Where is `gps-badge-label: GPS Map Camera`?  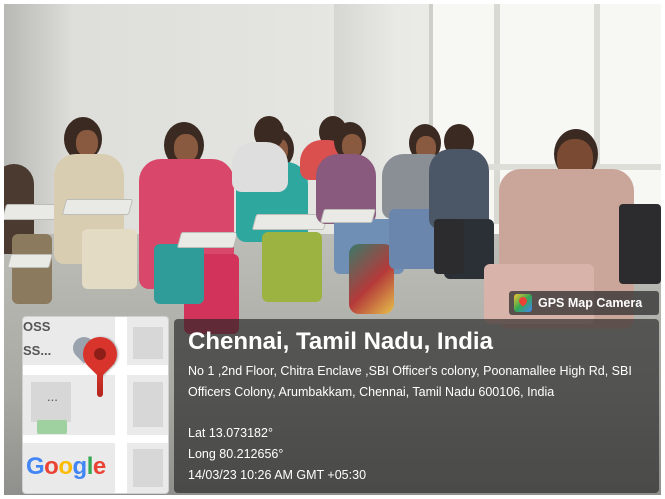 gps-badge-label: GPS Map Camera is located at coordinates (590, 303).